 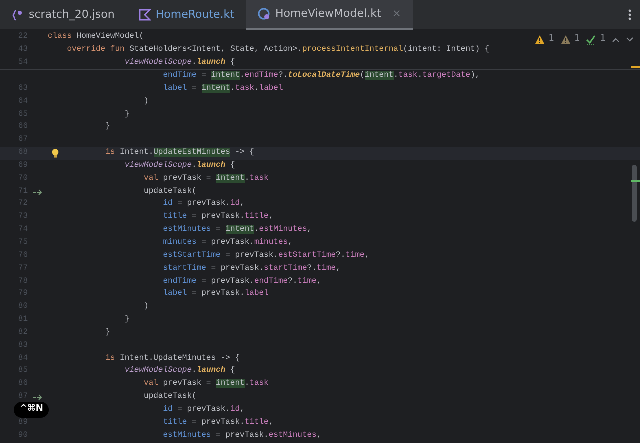 I want to click on code-line: label = prevTask.label, so click(x=216, y=294).